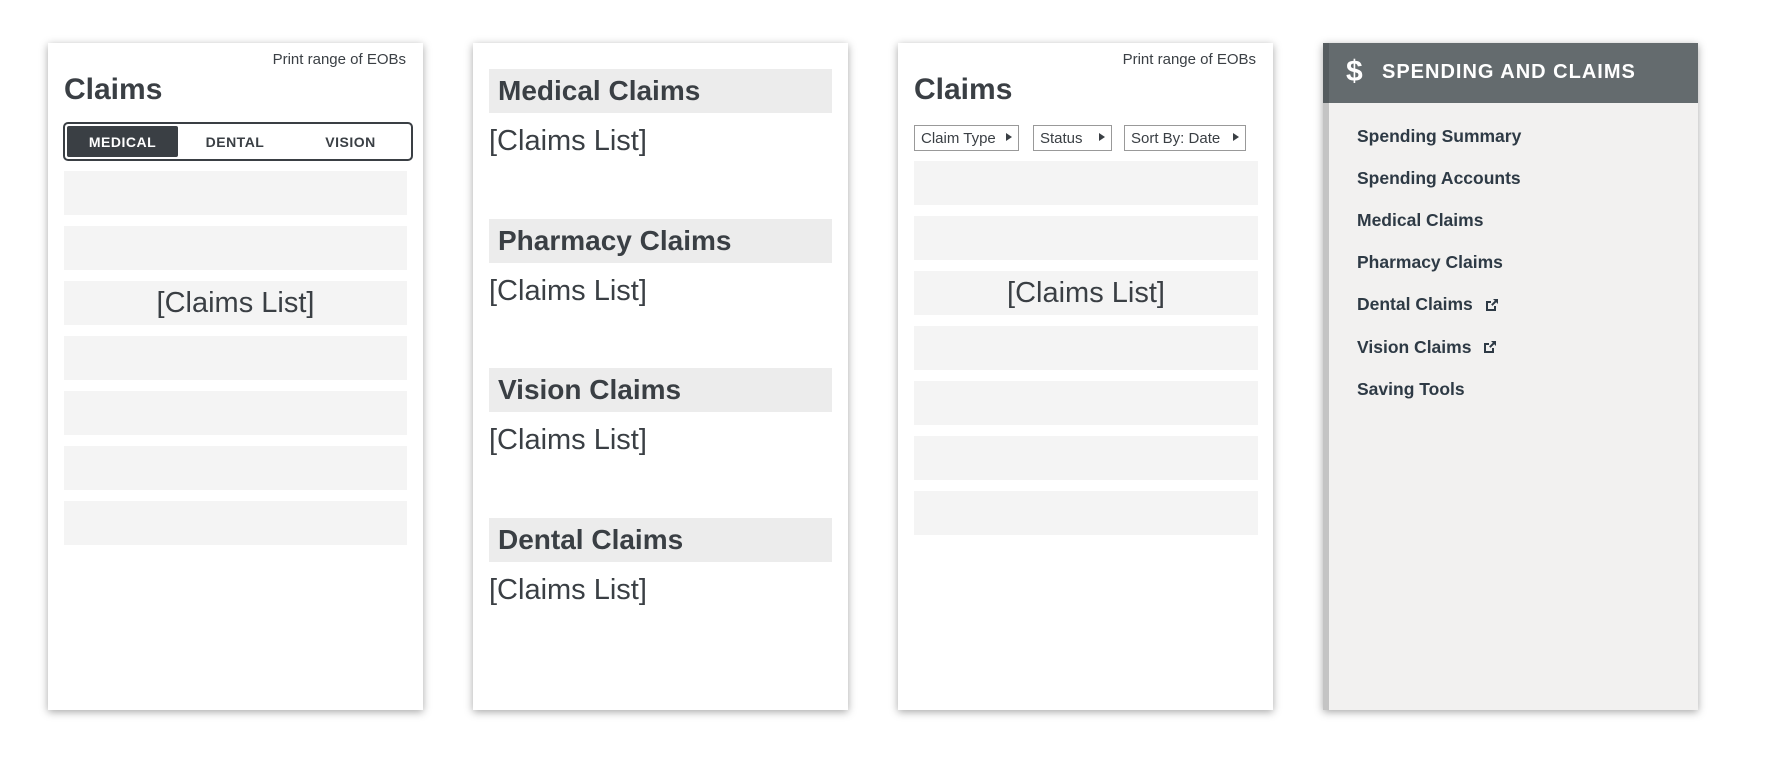 Image resolution: width=1770 pixels, height=772 pixels. I want to click on vision-claims-section: Vision Claims [Claims List], so click(660, 412).